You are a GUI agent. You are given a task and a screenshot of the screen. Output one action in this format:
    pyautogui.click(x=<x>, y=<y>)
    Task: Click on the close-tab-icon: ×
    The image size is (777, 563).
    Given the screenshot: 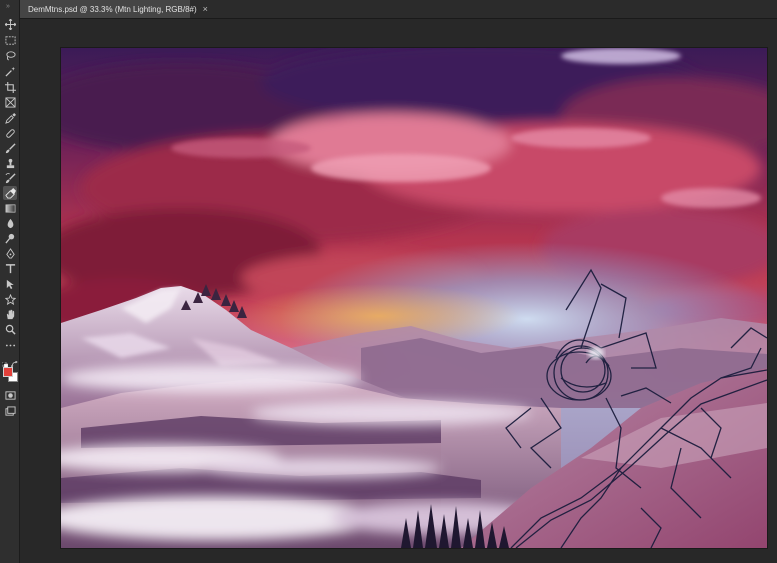 What is the action you would take?
    pyautogui.click(x=205, y=9)
    